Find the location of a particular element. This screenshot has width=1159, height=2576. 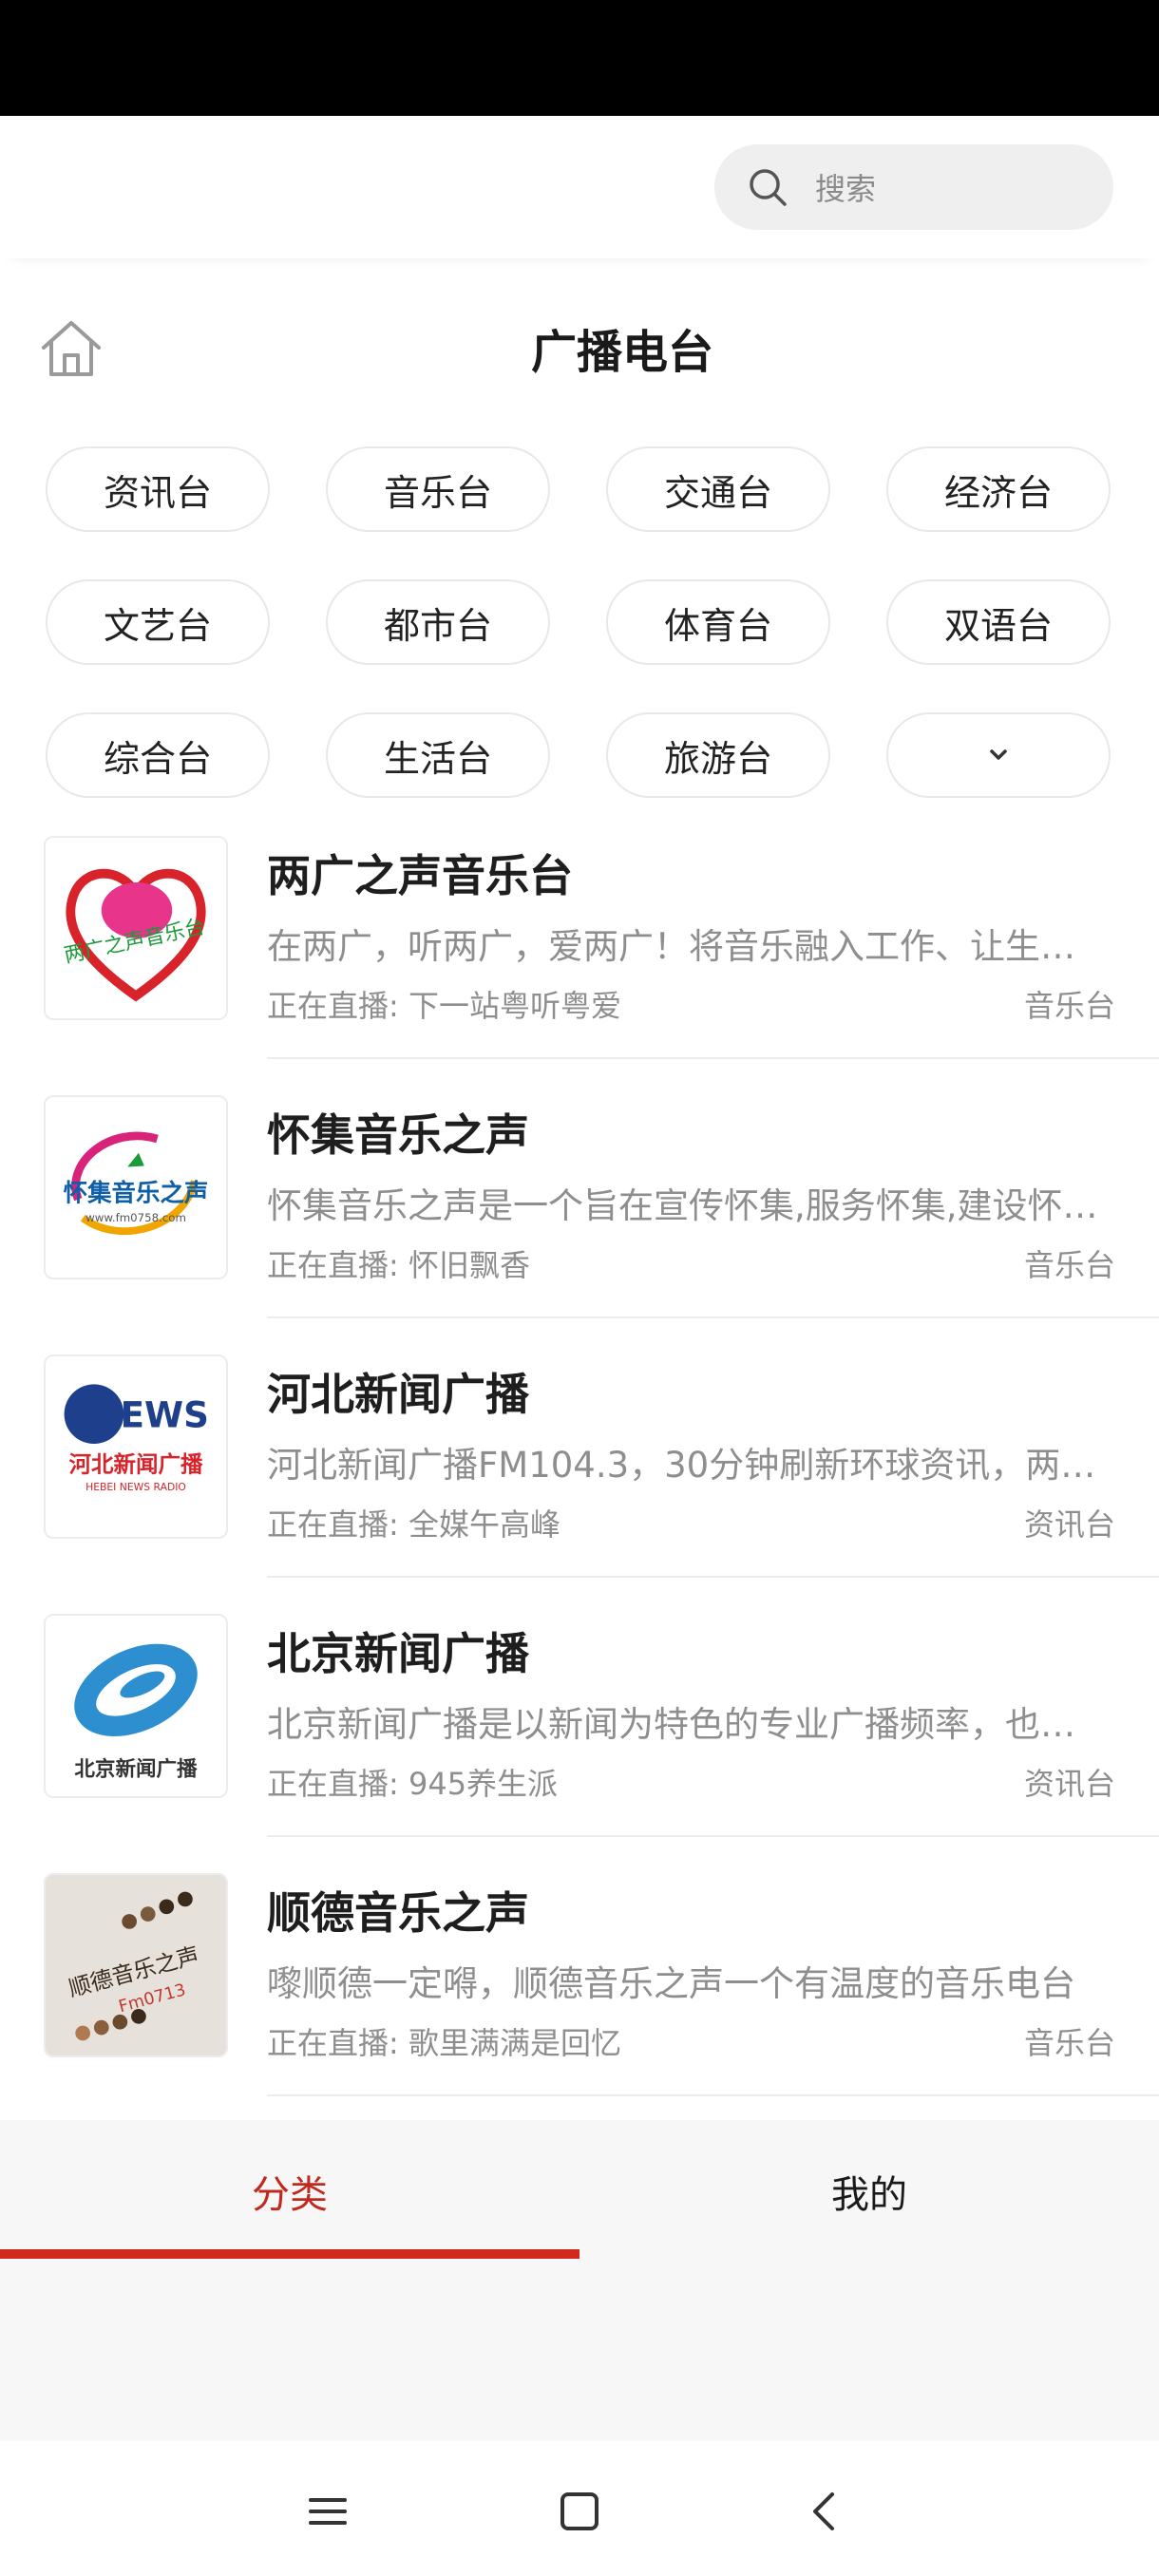

station-logo: 怀集音乐之声 www.fm0758.com is located at coordinates (136, 1187).